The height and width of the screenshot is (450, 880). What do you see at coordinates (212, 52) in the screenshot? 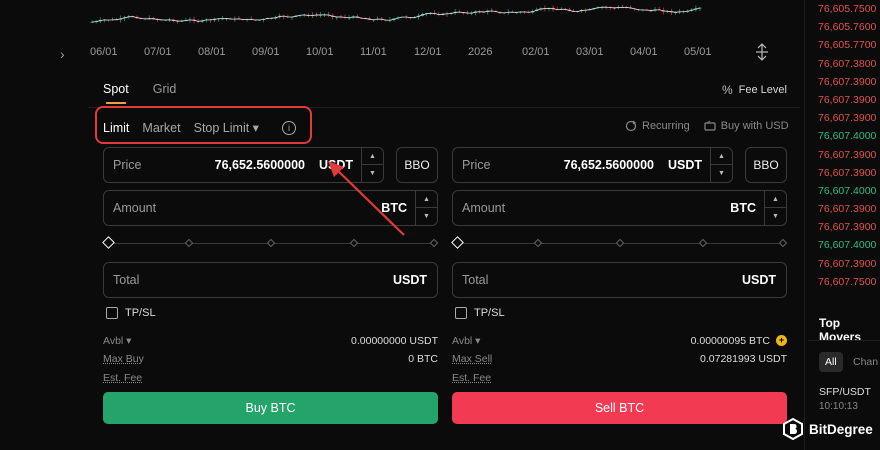
I see `x-tick-label: 08/01` at bounding box center [212, 52].